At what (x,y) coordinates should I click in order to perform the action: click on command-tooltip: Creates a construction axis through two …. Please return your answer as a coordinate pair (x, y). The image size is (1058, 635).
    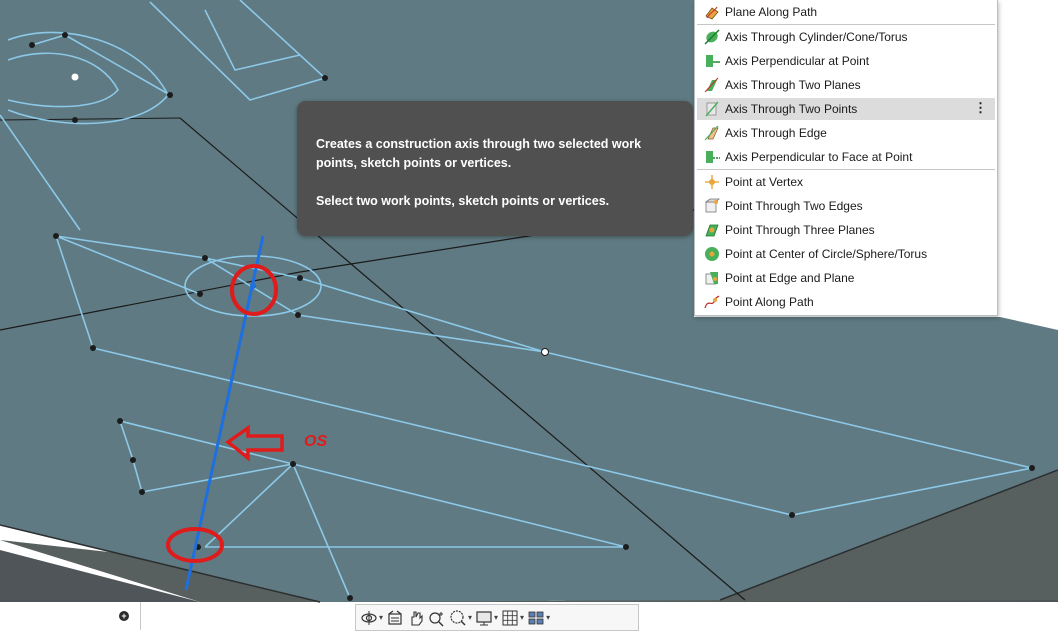
    Looking at the image, I should click on (495, 168).